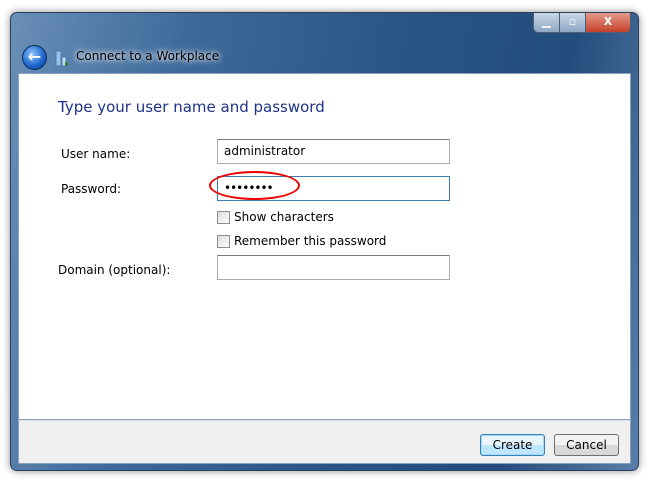 This screenshot has width=650, height=482. What do you see at coordinates (91, 189) in the screenshot?
I see `password-label: Password:` at bounding box center [91, 189].